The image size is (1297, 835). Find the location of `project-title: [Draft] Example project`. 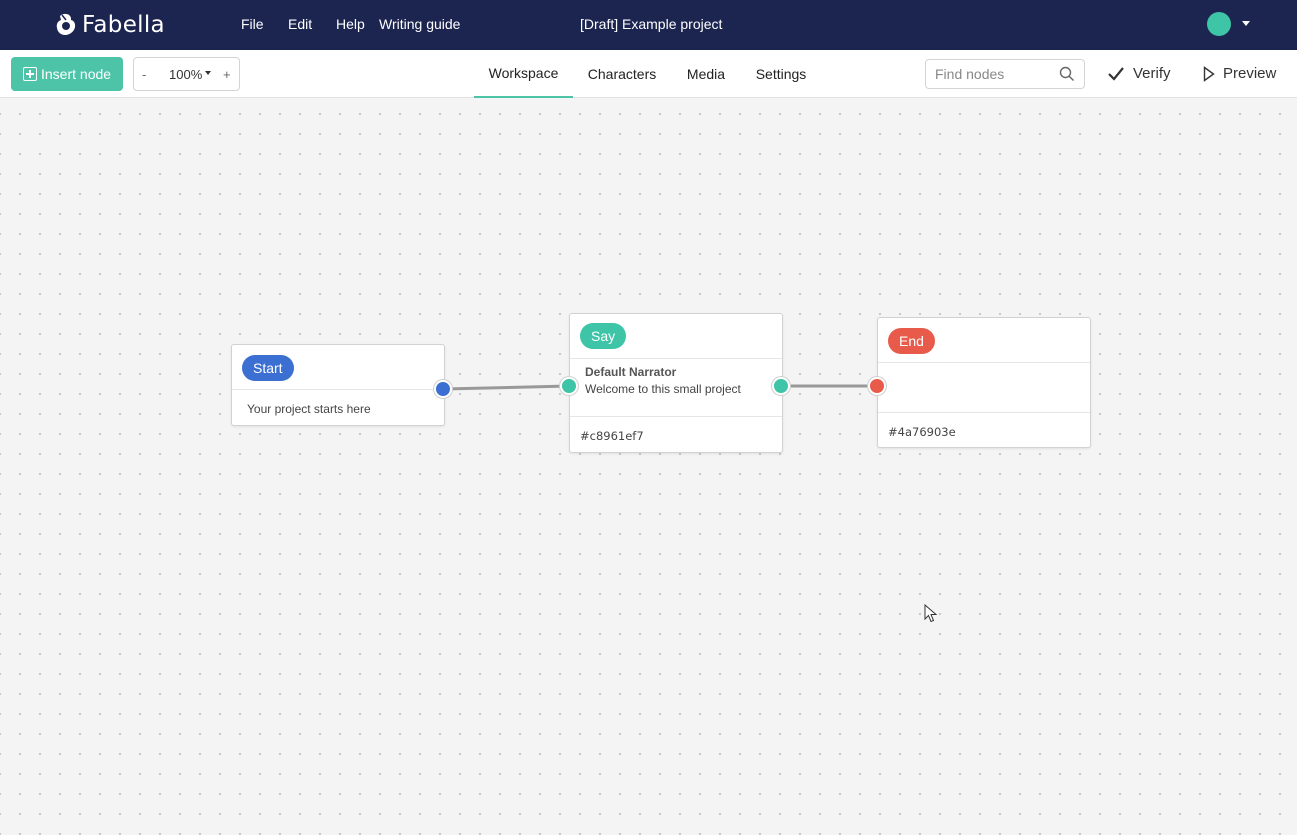

project-title: [Draft] Example project is located at coordinates (651, 24).